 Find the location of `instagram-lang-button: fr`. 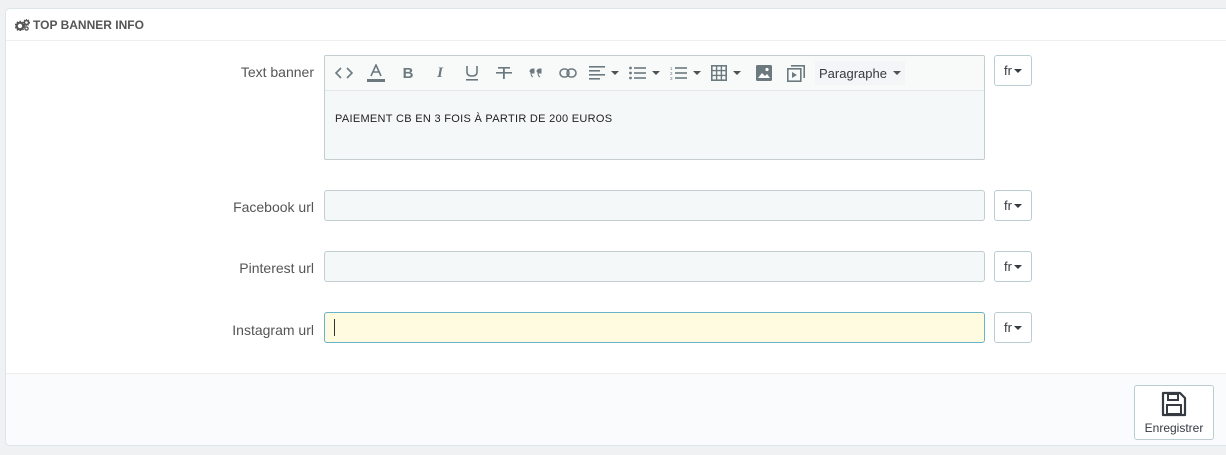

instagram-lang-button: fr is located at coordinates (1013, 327).